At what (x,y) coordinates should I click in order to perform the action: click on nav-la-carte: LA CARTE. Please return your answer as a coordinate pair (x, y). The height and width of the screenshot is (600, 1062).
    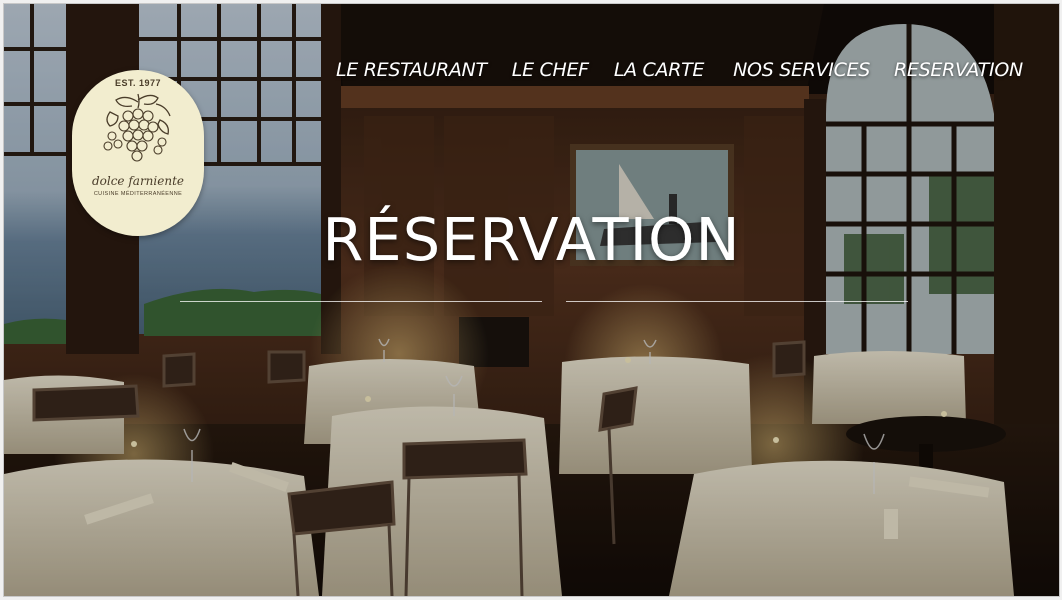
    Looking at the image, I should click on (659, 70).